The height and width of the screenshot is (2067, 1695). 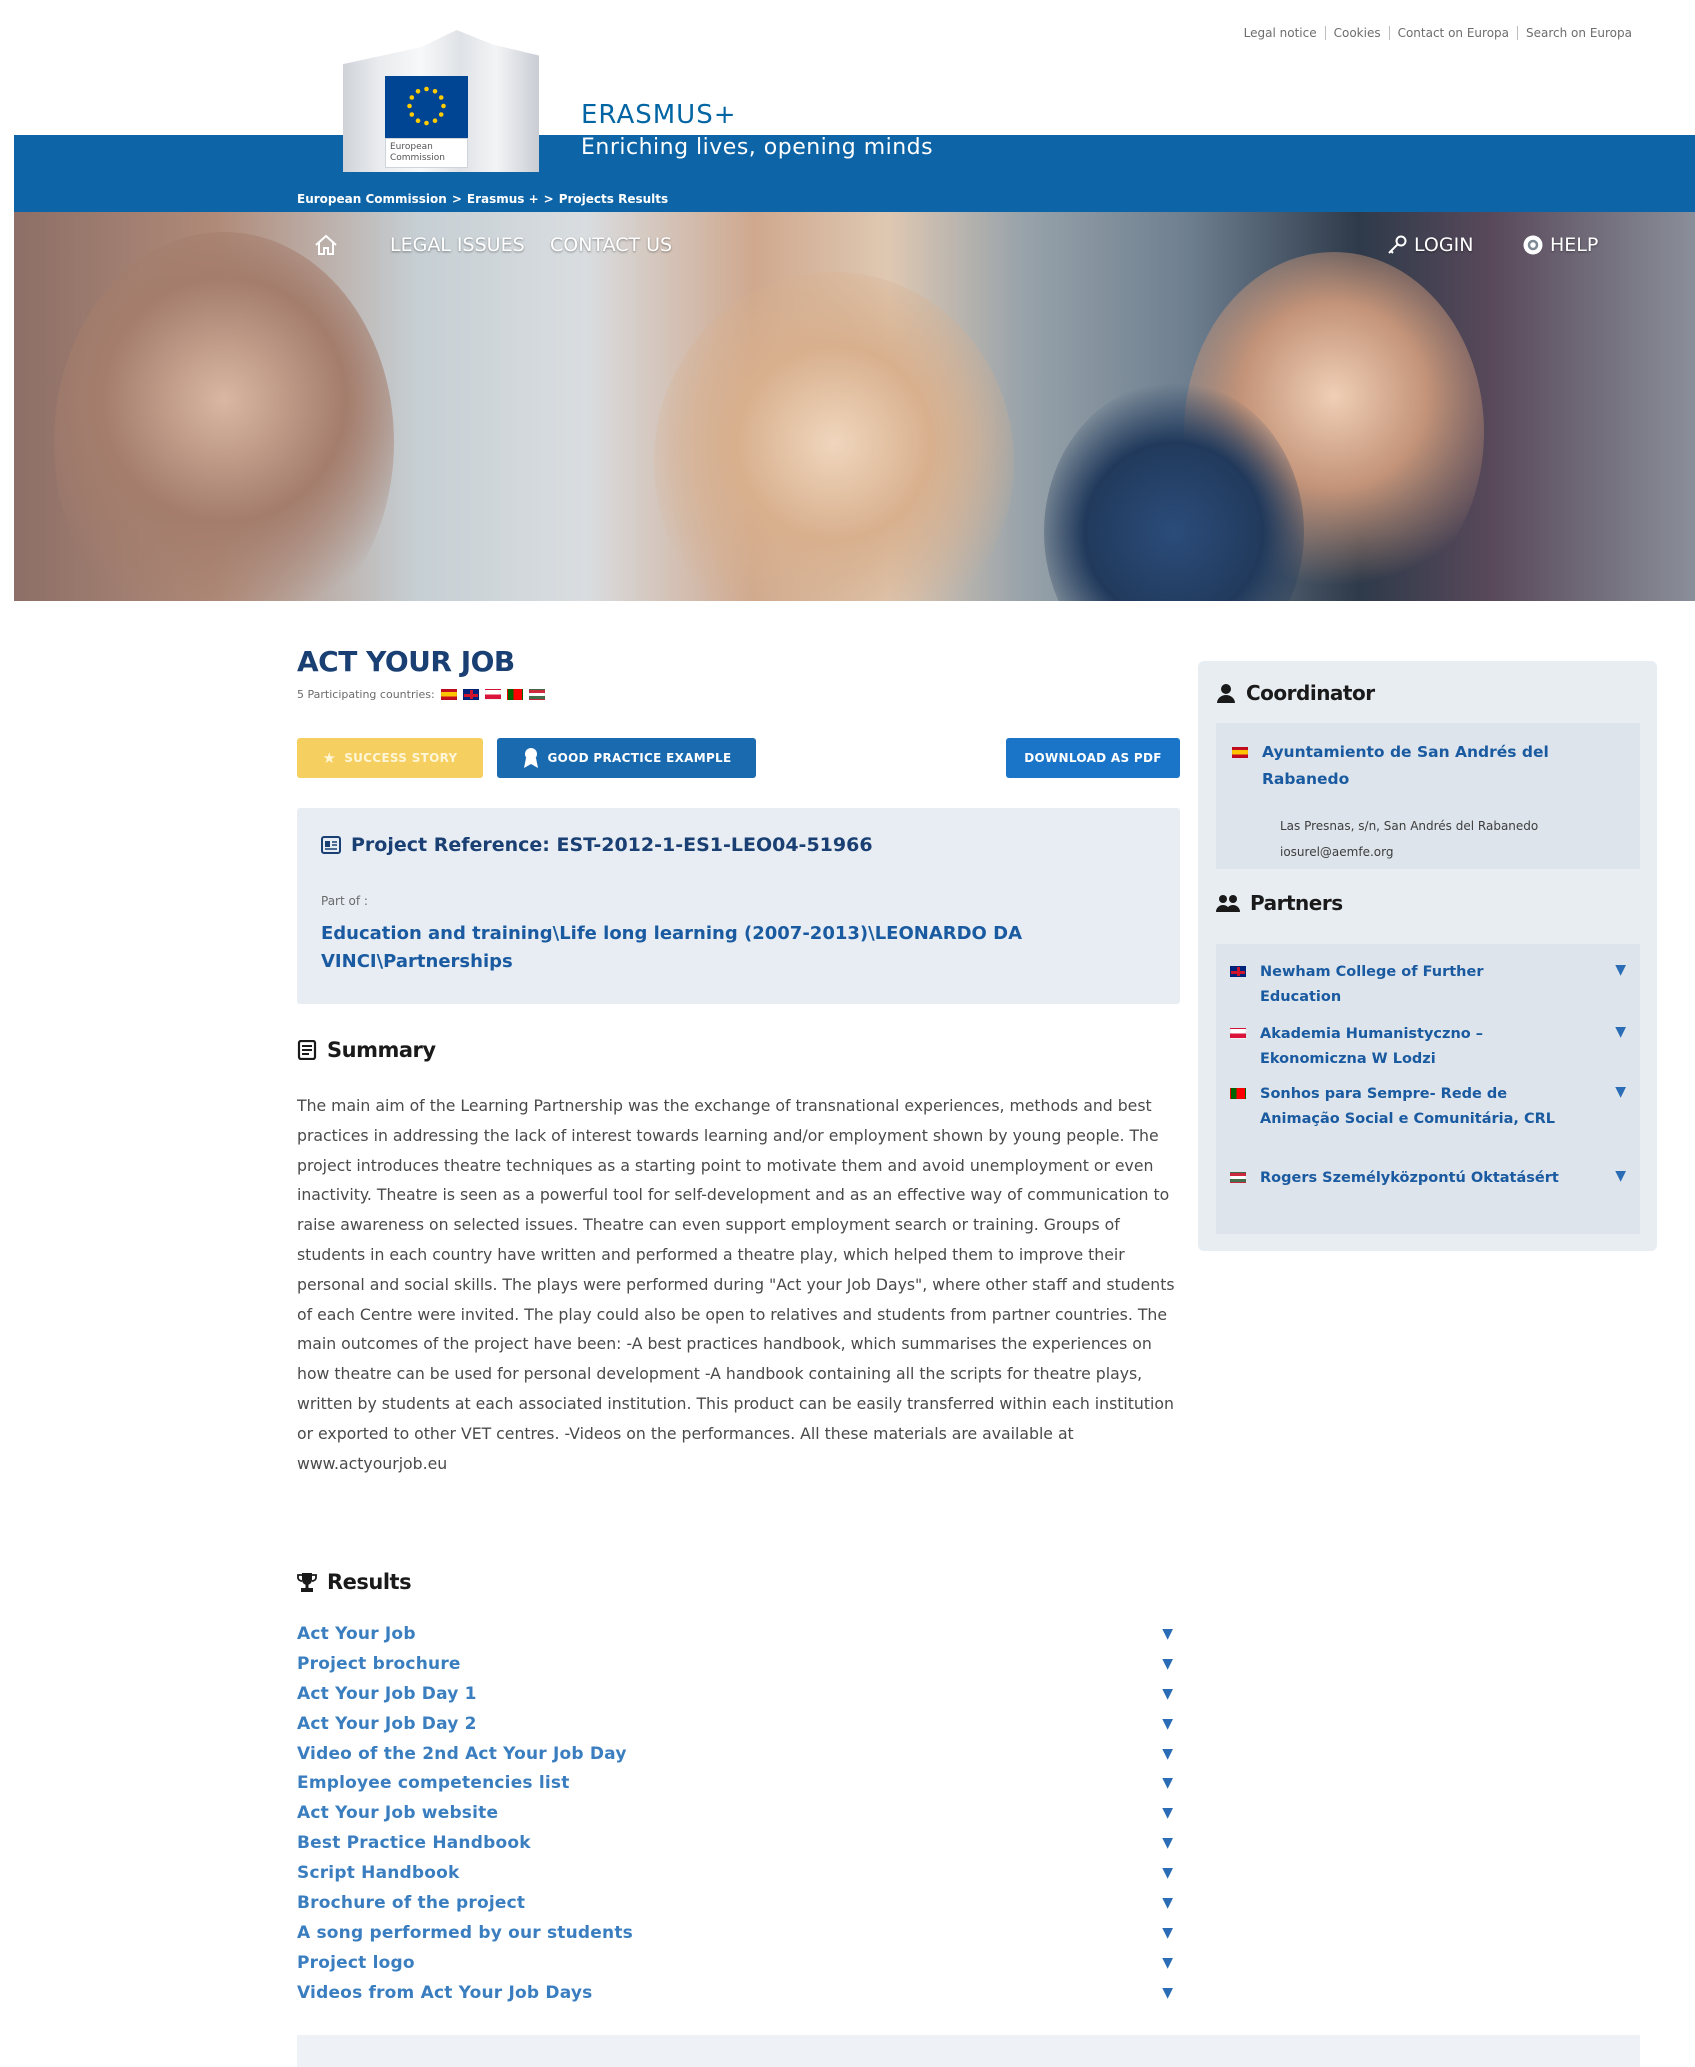 What do you see at coordinates (307, 1582) in the screenshot?
I see `trophy-icon` at bounding box center [307, 1582].